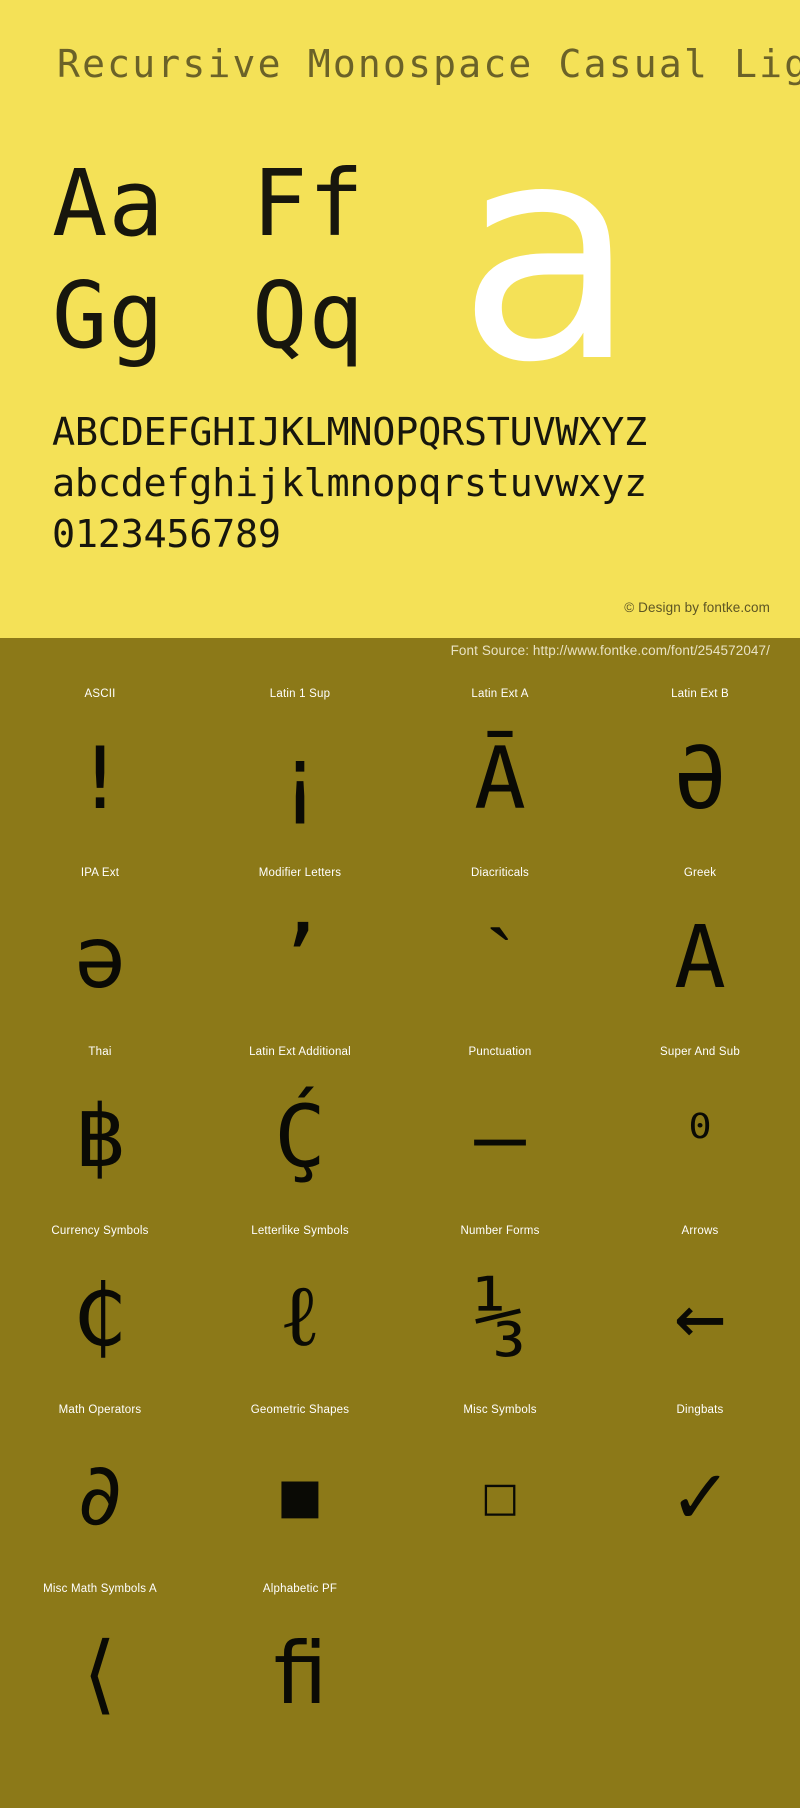 The height and width of the screenshot is (1808, 800). I want to click on block-cell-math-operators: Math Operators ∂, so click(100, 1489).